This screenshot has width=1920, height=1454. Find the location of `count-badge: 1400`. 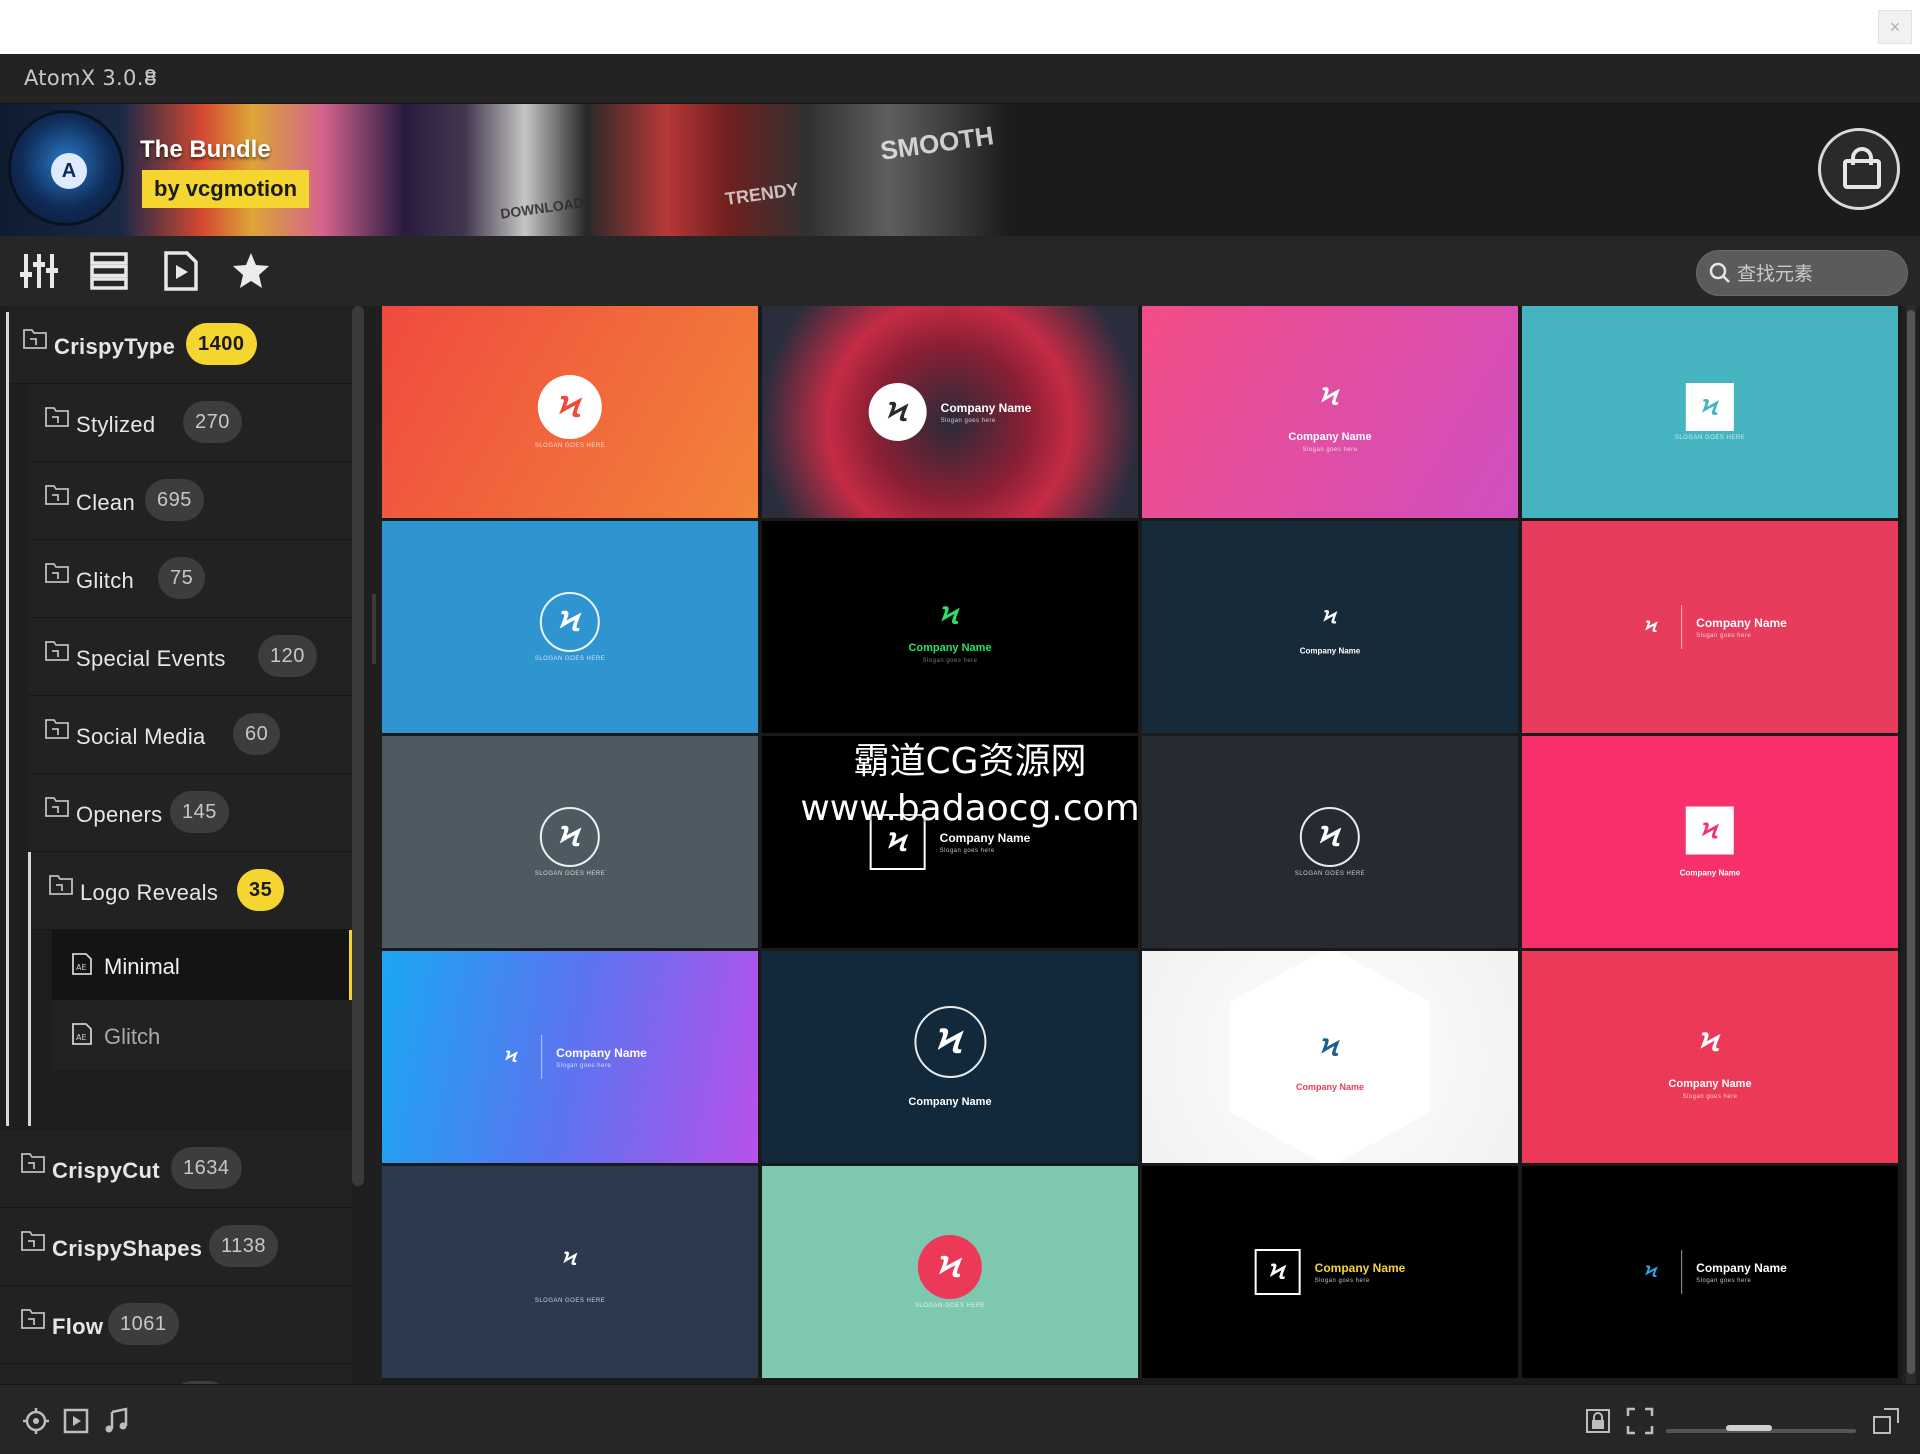

count-badge: 1400 is located at coordinates (221, 344).